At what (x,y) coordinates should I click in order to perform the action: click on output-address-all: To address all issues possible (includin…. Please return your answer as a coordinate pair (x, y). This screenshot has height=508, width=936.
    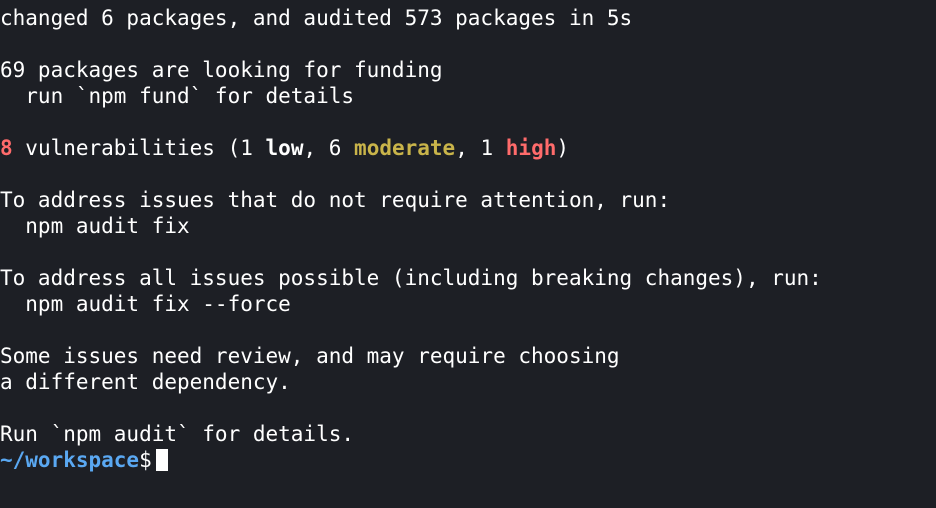
    Looking at the image, I should click on (411, 278).